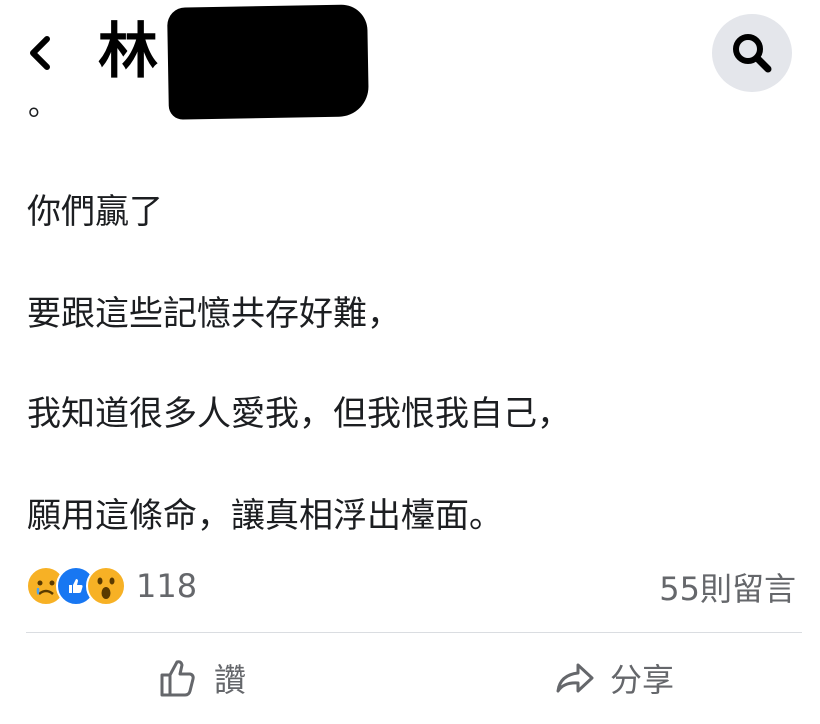  Describe the element at coordinates (95, 212) in the screenshot. I see `post-line: 你們贏了` at that location.